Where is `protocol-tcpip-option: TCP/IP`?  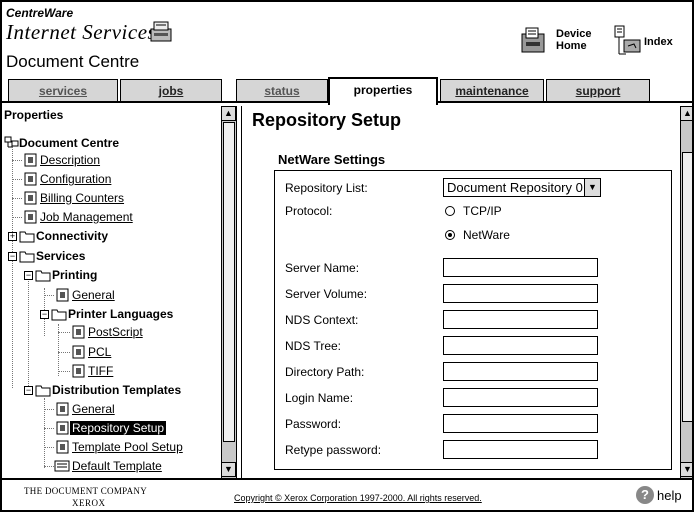 protocol-tcpip-option: TCP/IP is located at coordinates (473, 211).